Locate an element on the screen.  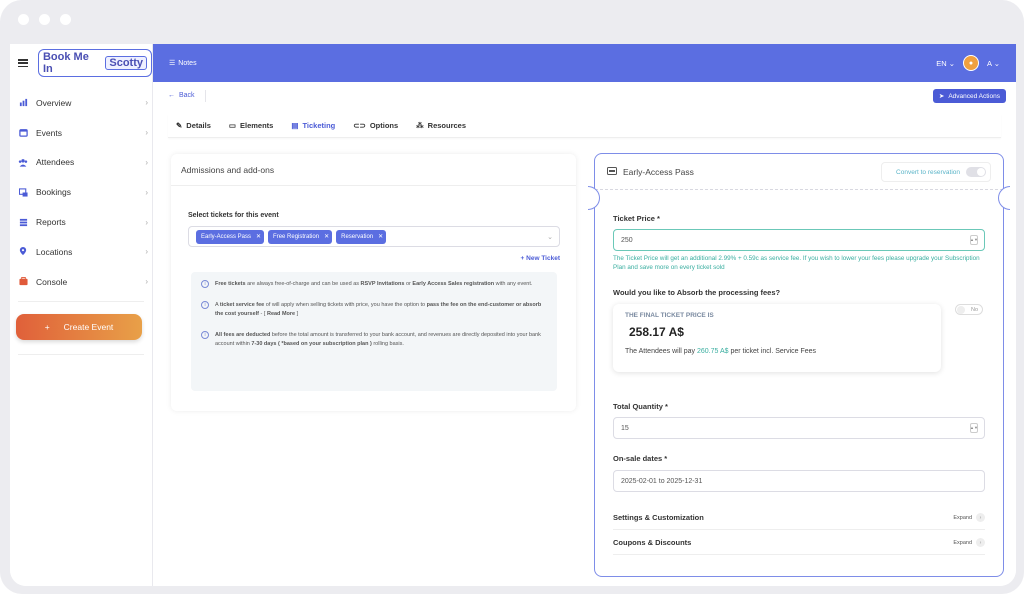
tab-ticketing: ▤ Ticketing is located at coordinates (313, 125).